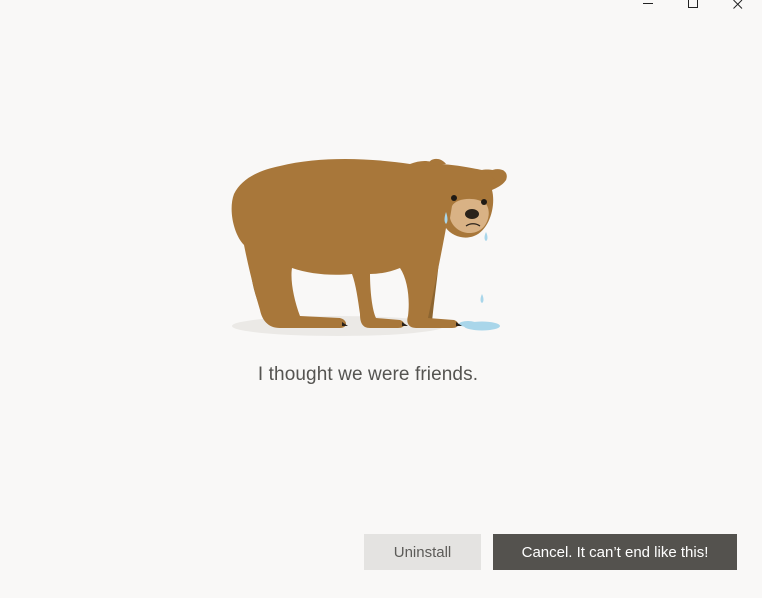 This screenshot has height=598, width=762. I want to click on maximize-icon, so click(693, 4).